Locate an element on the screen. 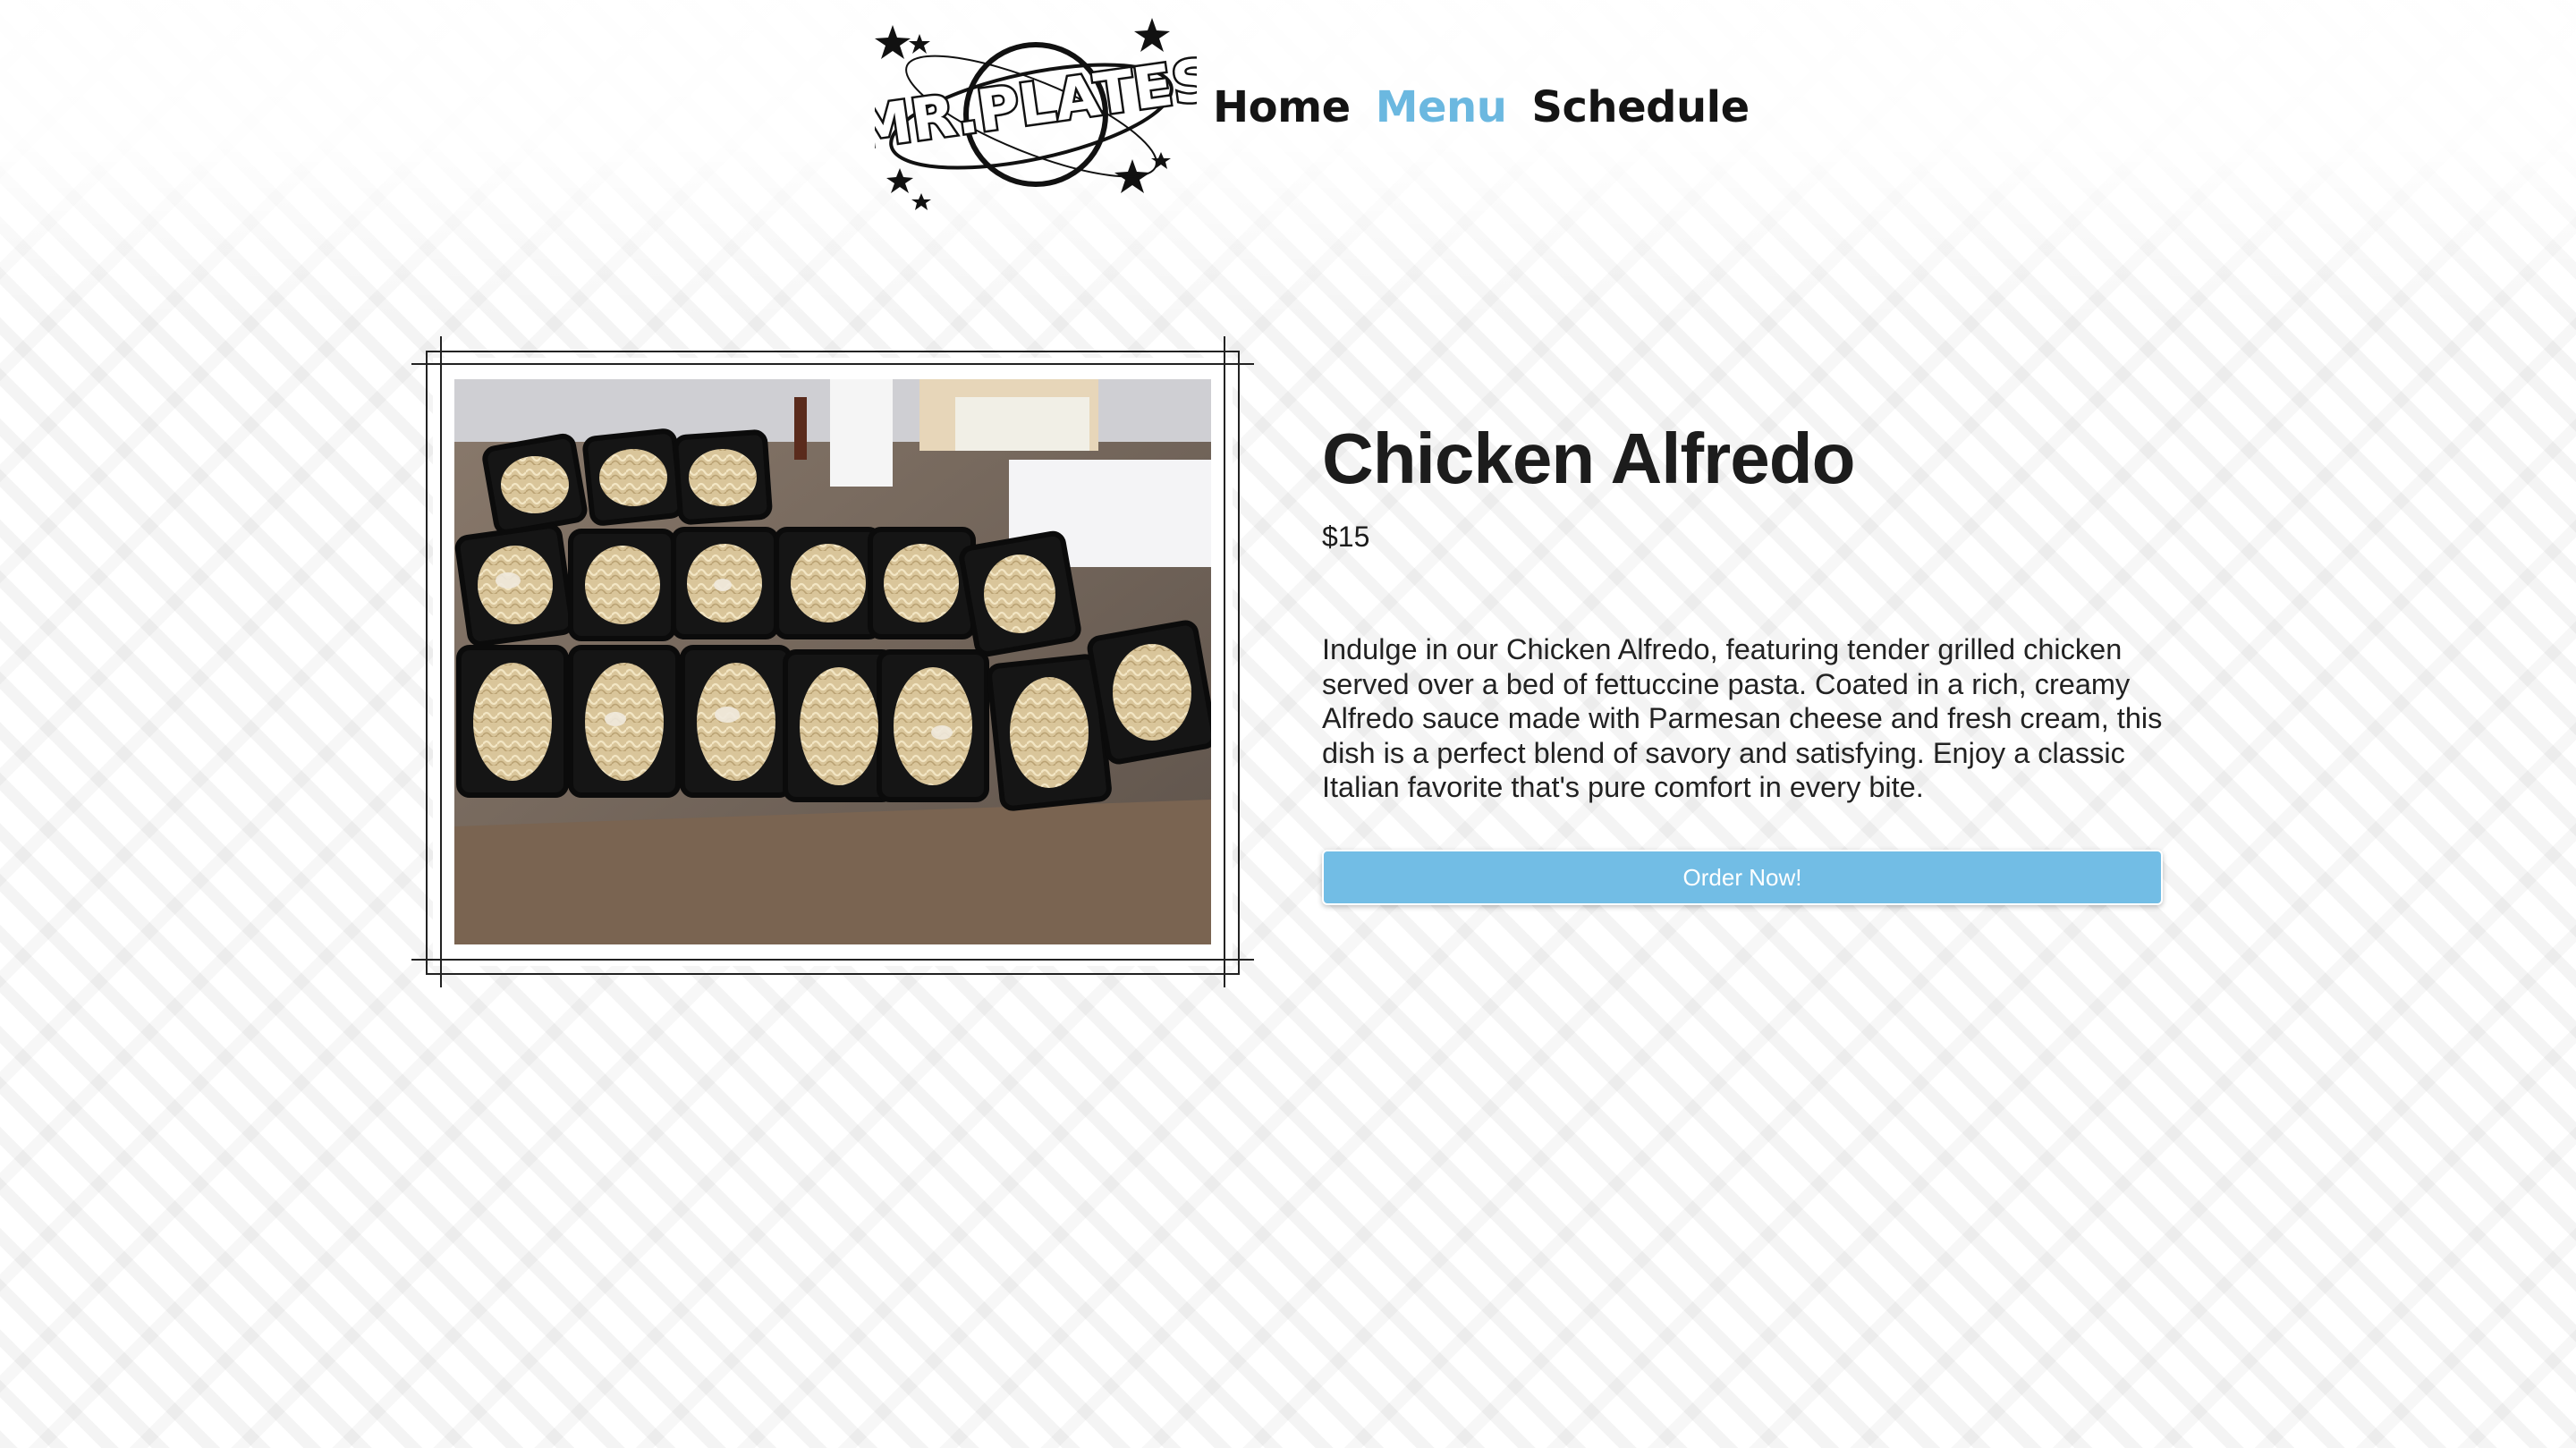 The height and width of the screenshot is (1448, 2576). logo-mark: MR.PLATES is located at coordinates (1036, 114).